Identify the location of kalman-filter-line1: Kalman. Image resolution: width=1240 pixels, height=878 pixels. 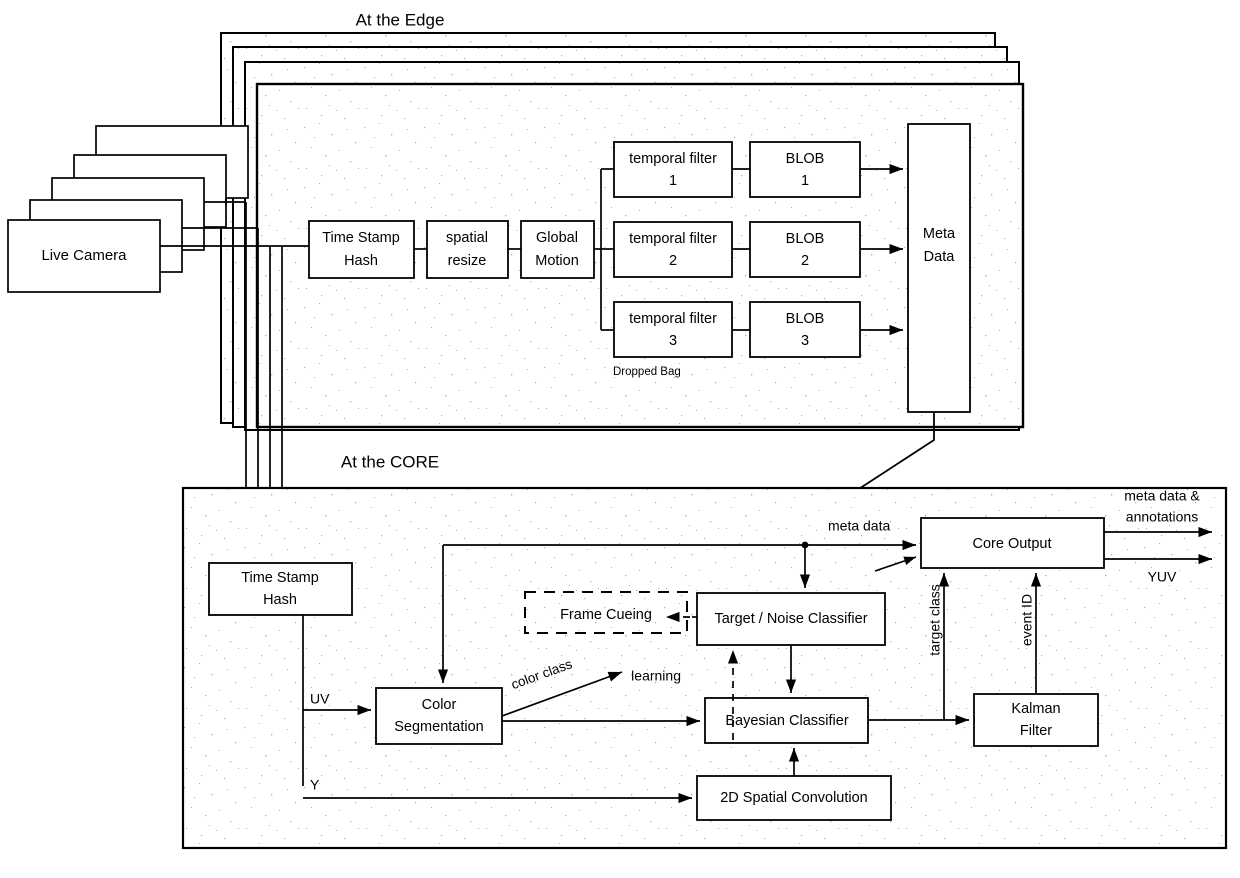
(1035, 709).